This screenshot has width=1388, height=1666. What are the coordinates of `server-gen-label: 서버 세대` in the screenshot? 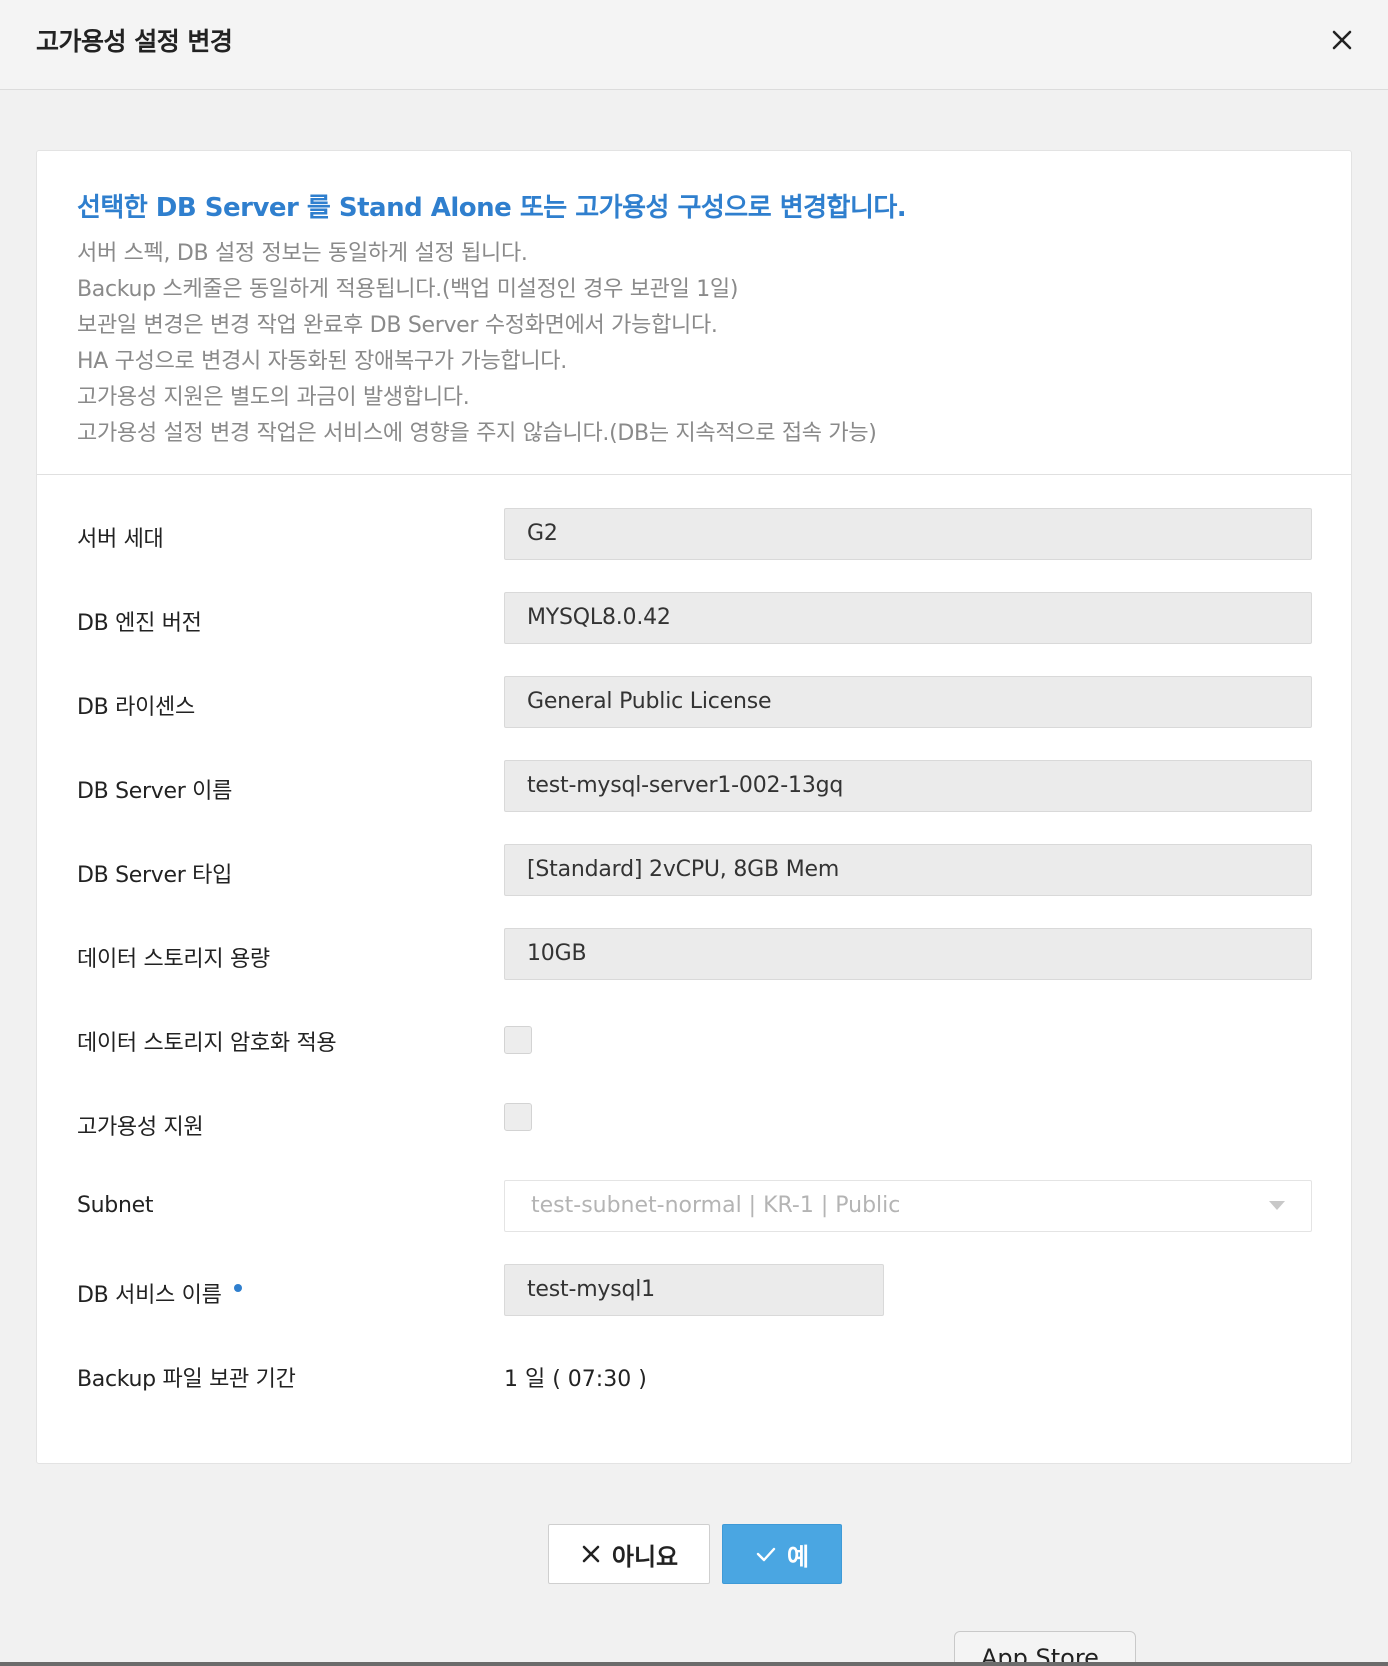 It's located at (120, 539).